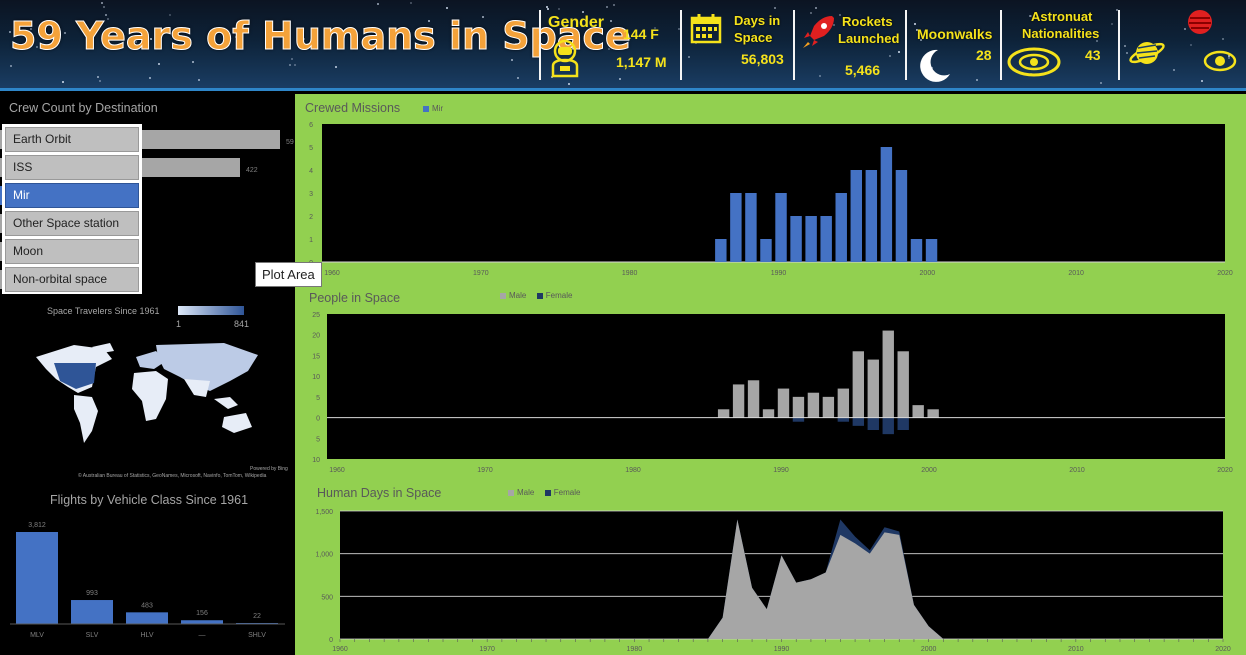 This screenshot has width=1246, height=655. Describe the element at coordinates (103, 311) in the screenshot. I see `map-title: Space Travelers Since 1961` at that location.